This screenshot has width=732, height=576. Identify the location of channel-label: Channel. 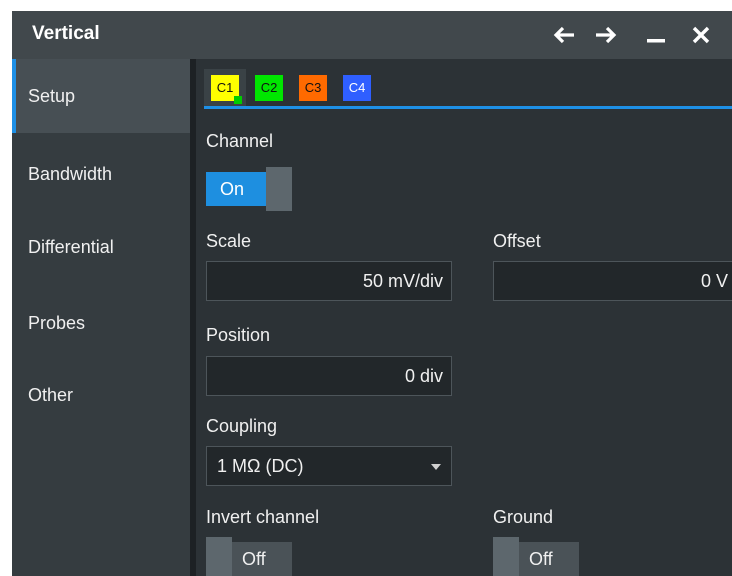
(240, 141).